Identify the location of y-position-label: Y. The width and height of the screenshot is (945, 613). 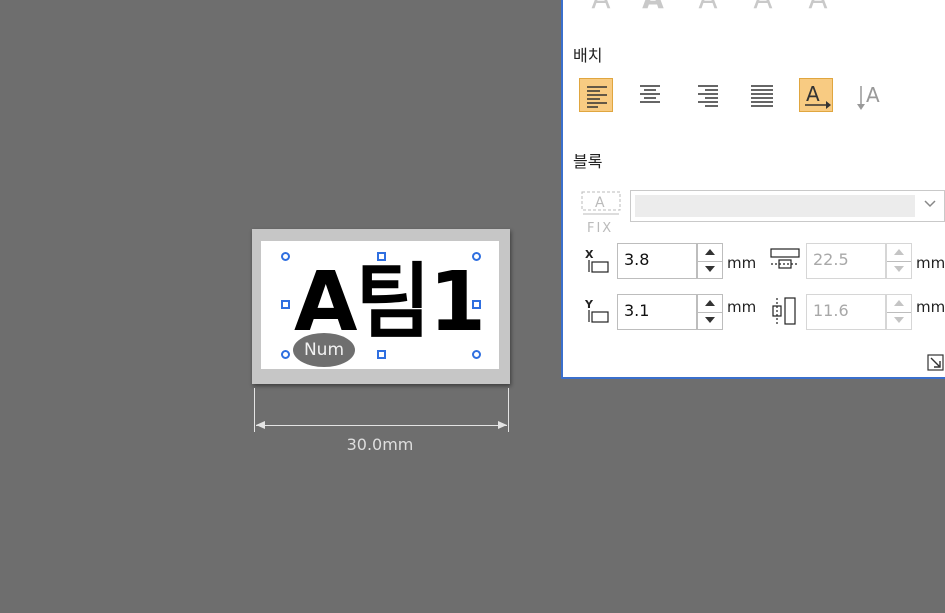
(589, 304).